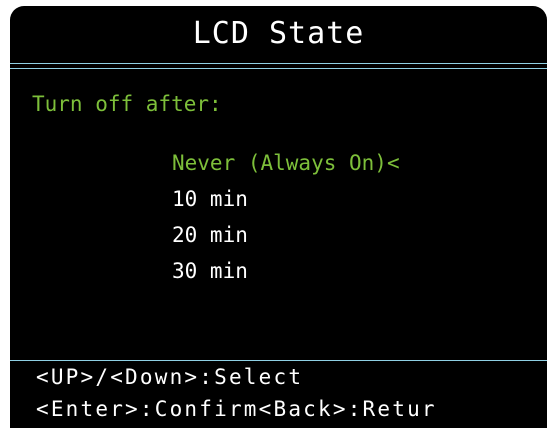 This screenshot has width=547, height=428. Describe the element at coordinates (170, 377) in the screenshot. I see `help-select-hint: <UP>/<Down>:Select` at that location.